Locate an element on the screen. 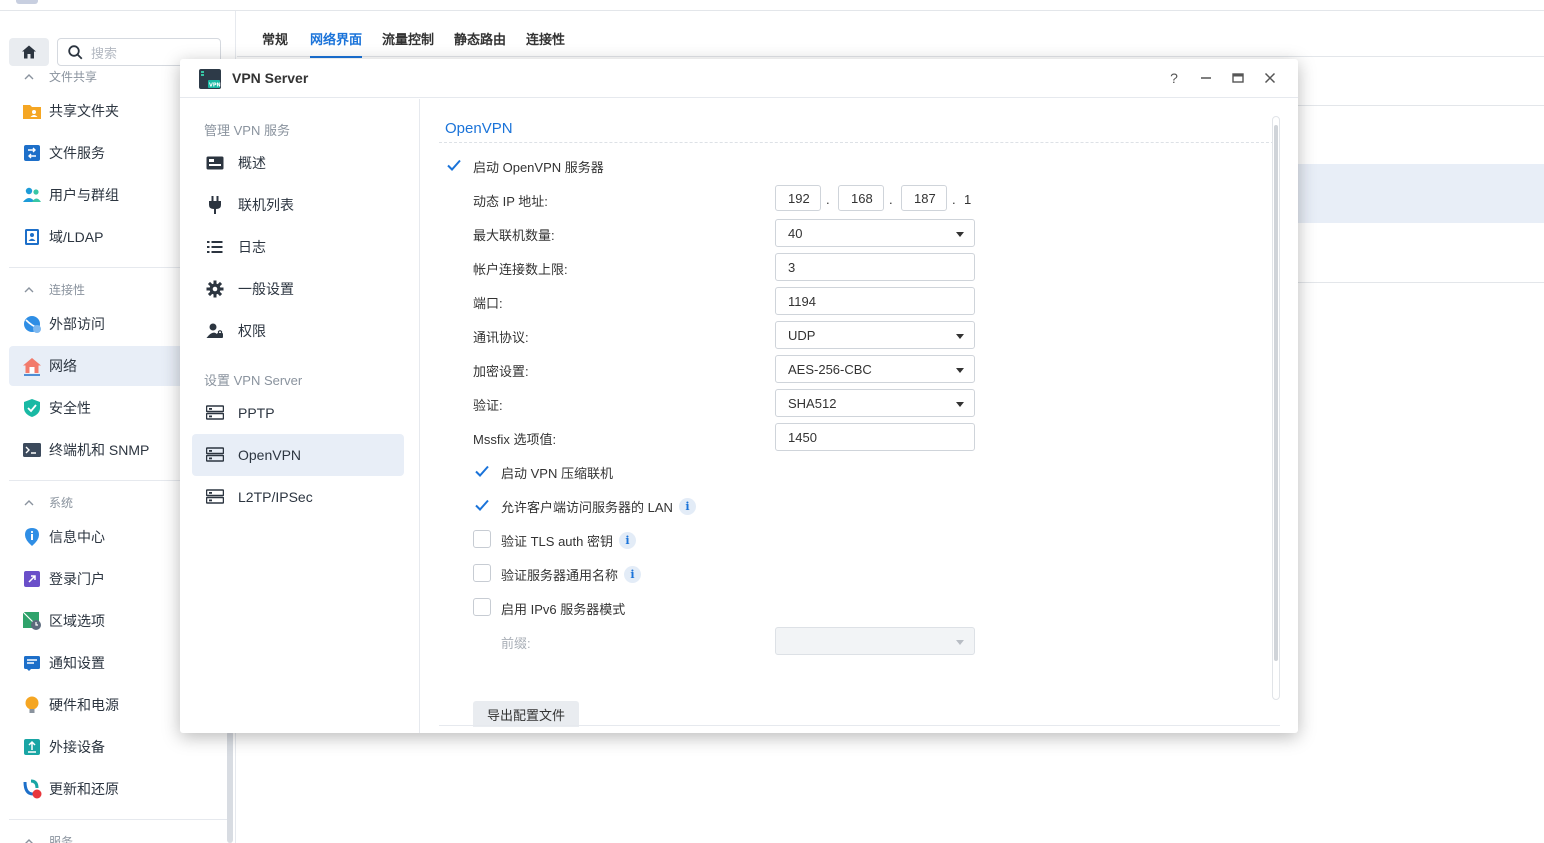 Image resolution: width=1544 pixels, height=843 pixels. nav-item-l2tp-ipsec: L2TP/IPSec is located at coordinates (298, 497).